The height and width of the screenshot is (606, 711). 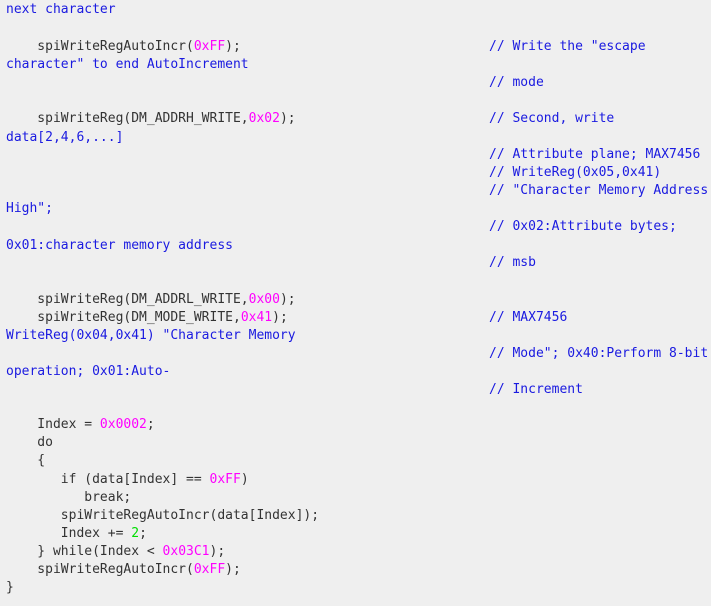 I want to click on code-text: Index =, so click(x=53, y=424).